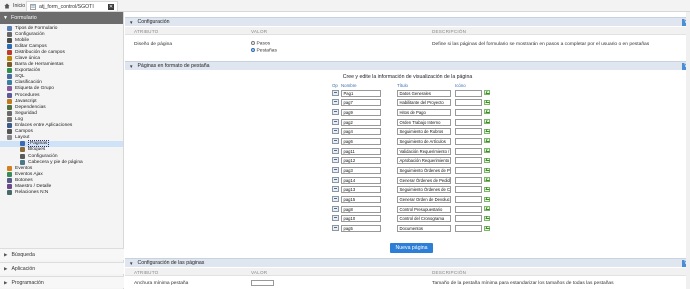 This screenshot has width=690, height=289. I want to click on page-title-input: Seguimiento Órdenes de Pedido, so click(424, 170).